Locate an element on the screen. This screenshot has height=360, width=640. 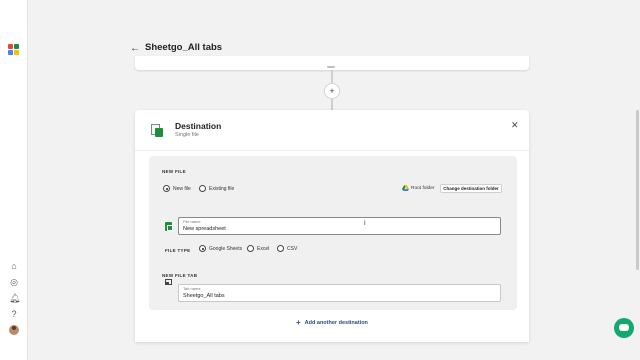
new-file-section-label: NEW FILE is located at coordinates (174, 171).